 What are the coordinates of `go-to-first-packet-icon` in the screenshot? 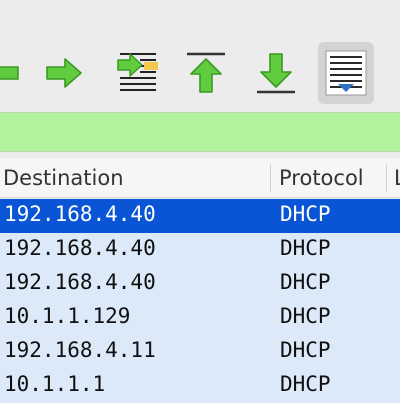 It's located at (206, 72).